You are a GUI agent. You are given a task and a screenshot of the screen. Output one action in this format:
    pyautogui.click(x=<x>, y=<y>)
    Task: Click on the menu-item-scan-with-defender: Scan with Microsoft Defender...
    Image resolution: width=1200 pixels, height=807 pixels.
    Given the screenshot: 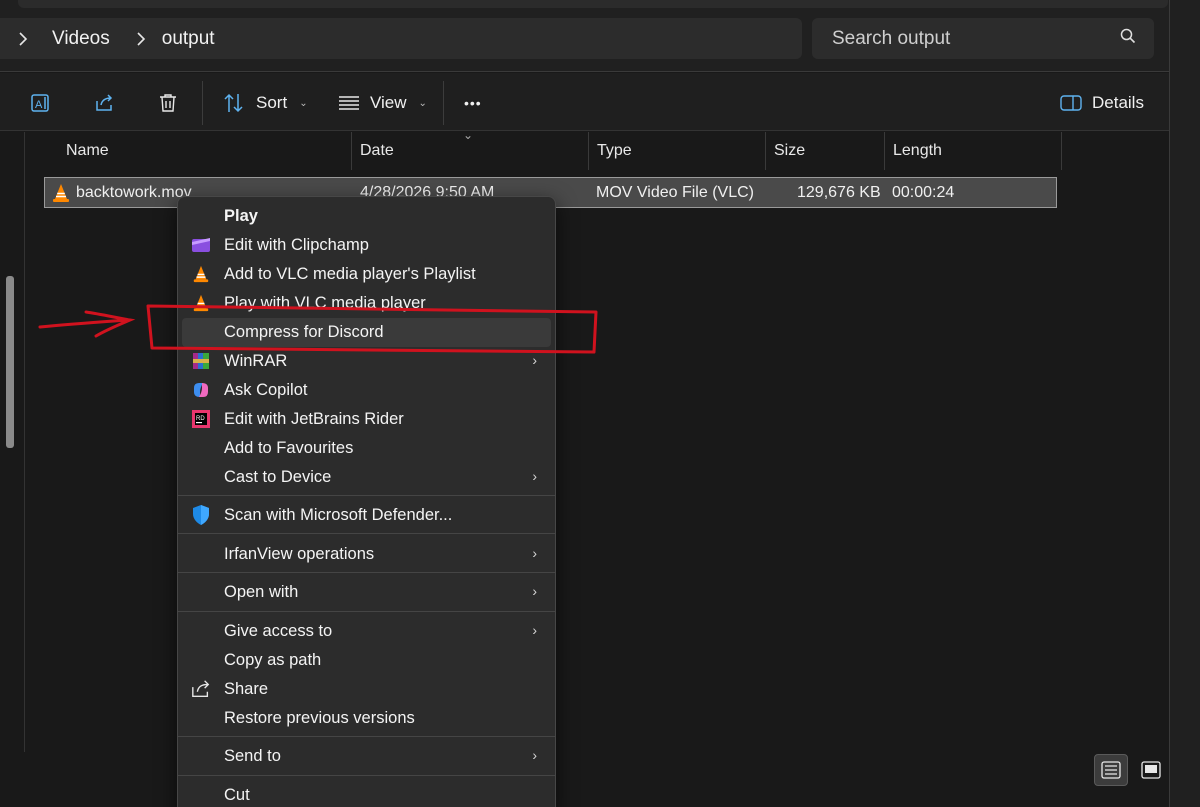 What is the action you would take?
    pyautogui.click(x=366, y=515)
    